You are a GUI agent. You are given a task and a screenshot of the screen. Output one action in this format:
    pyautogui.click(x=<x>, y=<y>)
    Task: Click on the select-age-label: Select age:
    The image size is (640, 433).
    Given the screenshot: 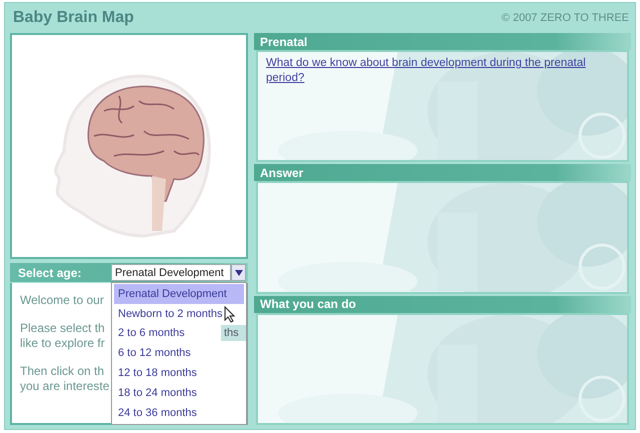 What is the action you would take?
    pyautogui.click(x=50, y=273)
    